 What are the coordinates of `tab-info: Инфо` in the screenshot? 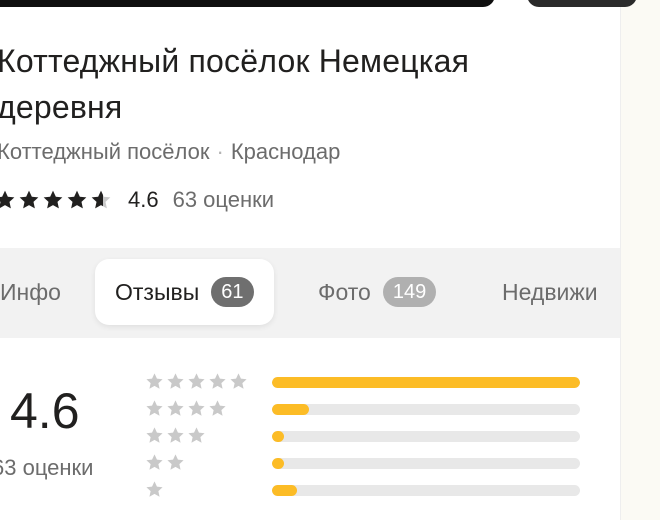 It's located at (30, 292).